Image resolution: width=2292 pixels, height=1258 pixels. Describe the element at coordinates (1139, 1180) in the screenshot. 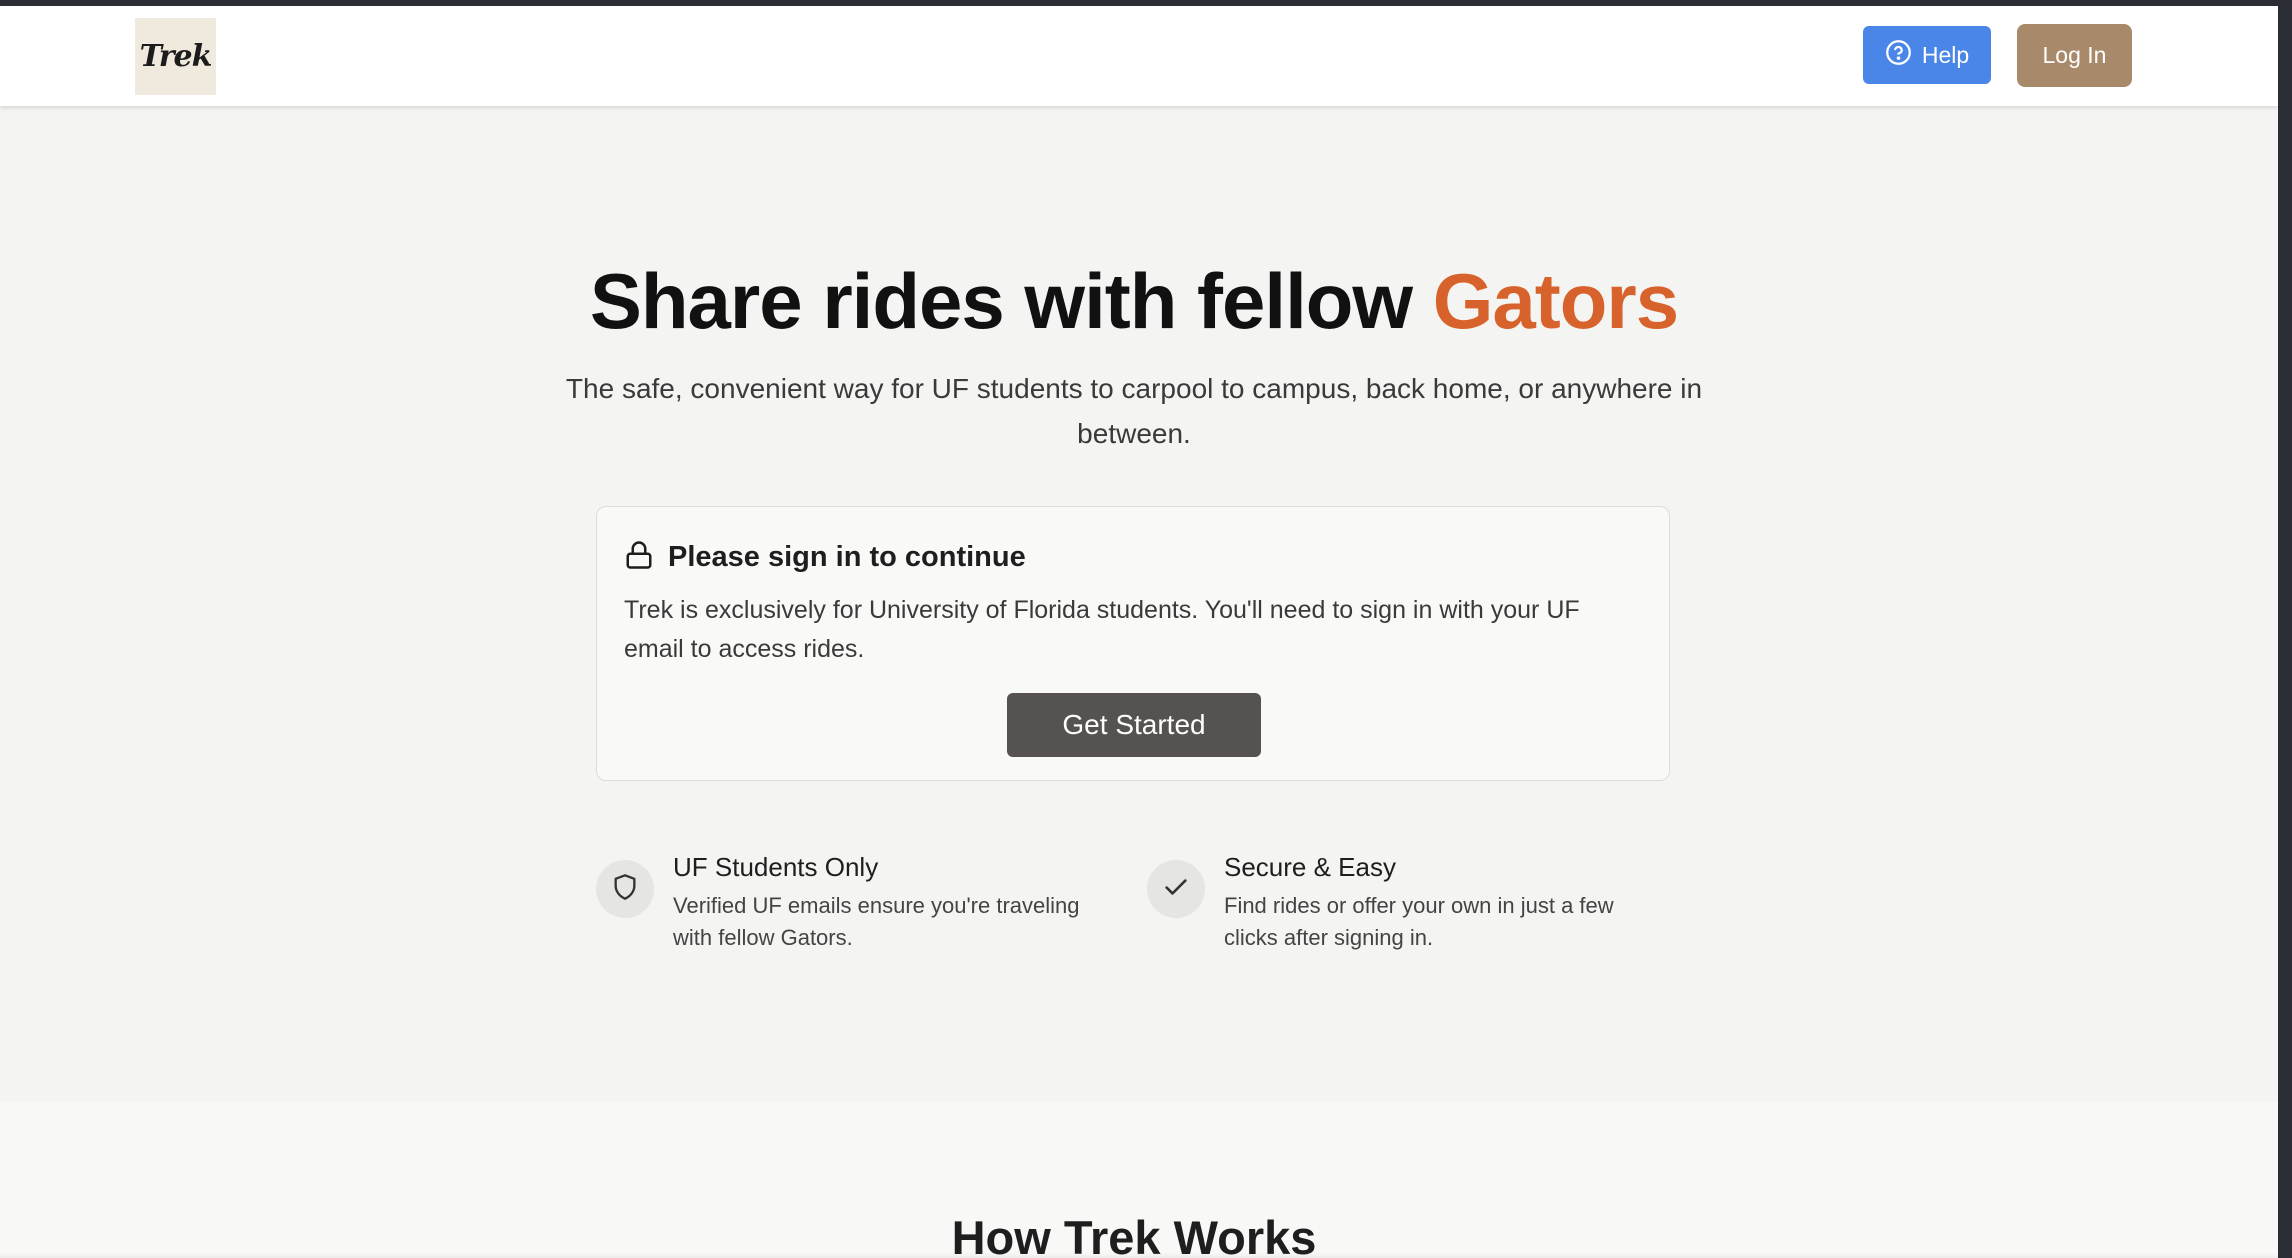

I see `how-it-works-section: How Trek Works` at that location.